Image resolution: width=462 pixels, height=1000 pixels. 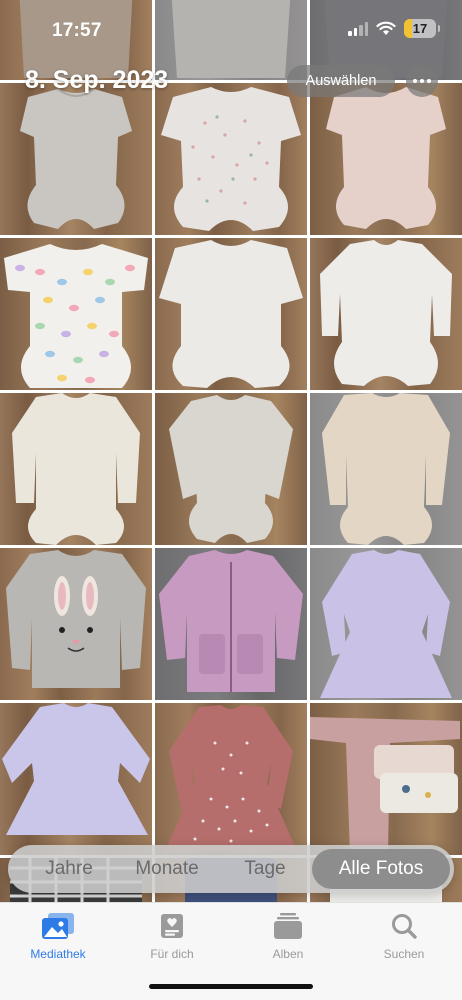 I want to click on cellular-signal-icon, so click(x=358, y=28).